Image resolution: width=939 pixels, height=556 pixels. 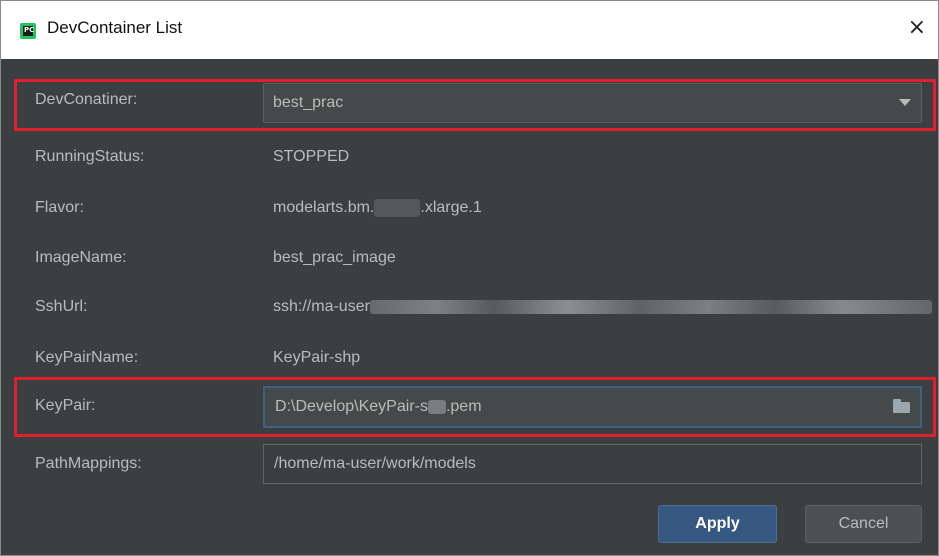 I want to click on running-status-label: RunningStatus:, so click(x=90, y=156).